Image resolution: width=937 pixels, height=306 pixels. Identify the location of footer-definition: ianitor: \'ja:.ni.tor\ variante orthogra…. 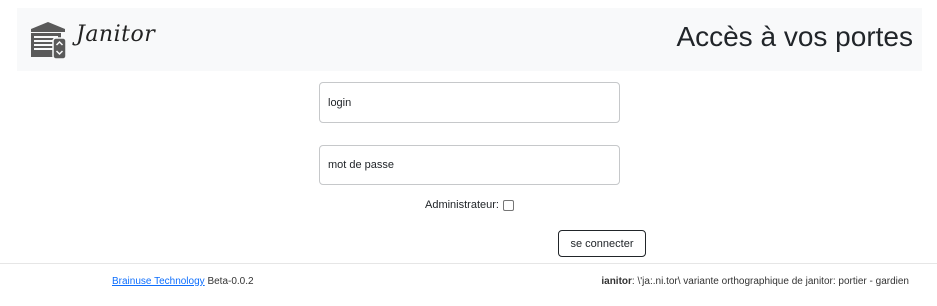
(755, 281).